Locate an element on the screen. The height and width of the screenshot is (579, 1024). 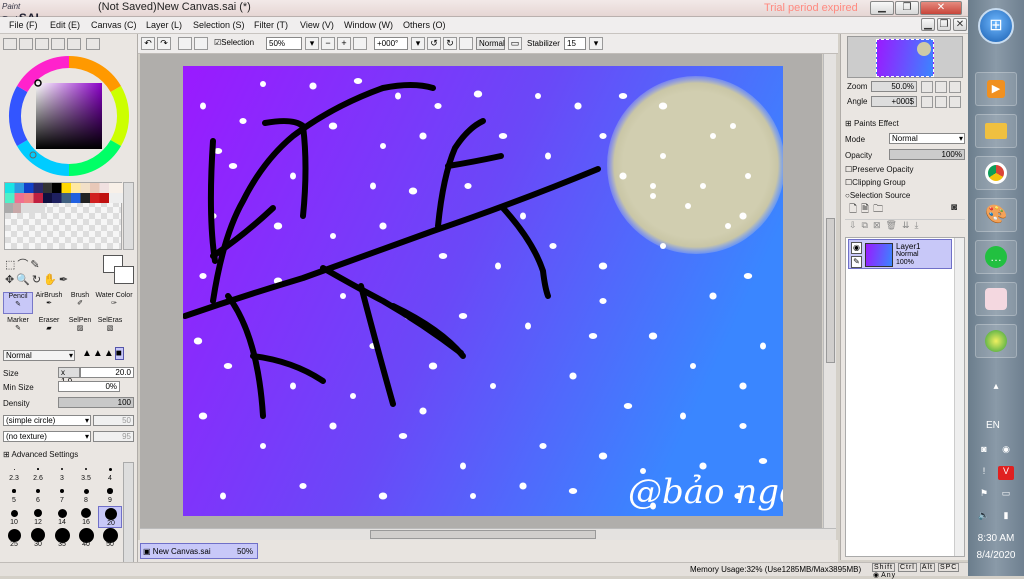
flag-tray-icon: ⚑ is located at coordinates (984, 495).